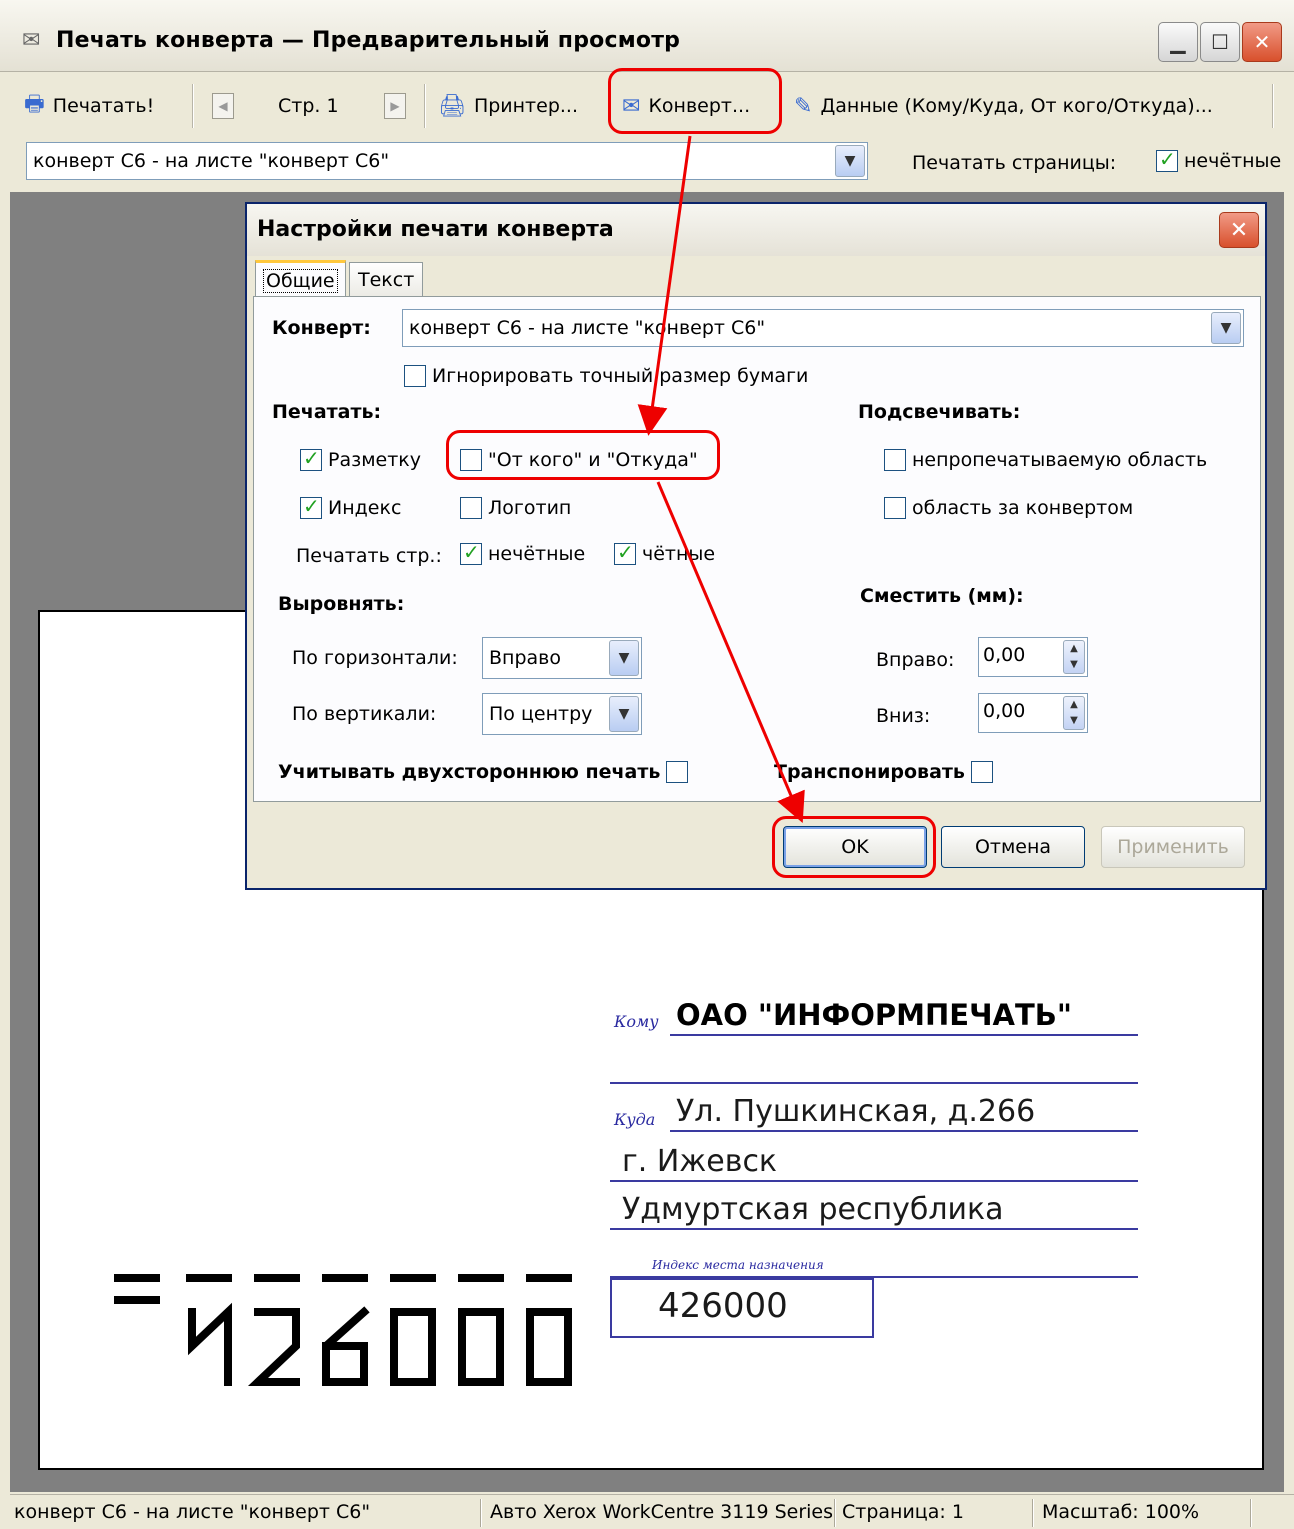 The image size is (1294, 1529). Describe the element at coordinates (562, 658) in the screenshot. I see `horiz-select: Вправо ▼` at that location.